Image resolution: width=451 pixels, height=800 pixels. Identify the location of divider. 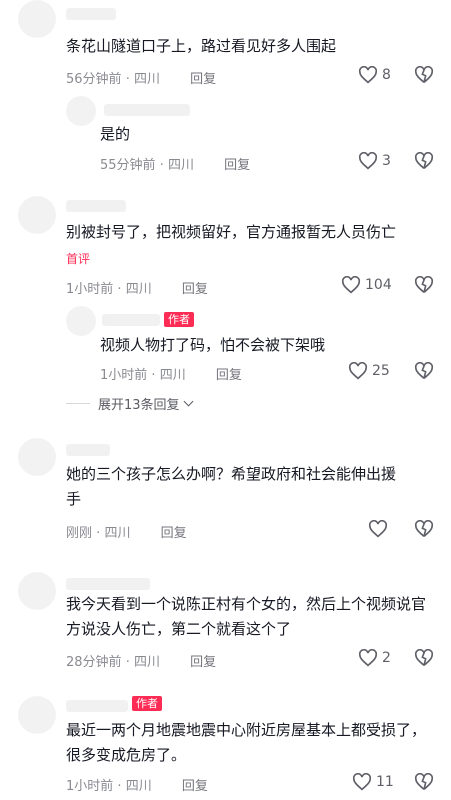
(78, 403).